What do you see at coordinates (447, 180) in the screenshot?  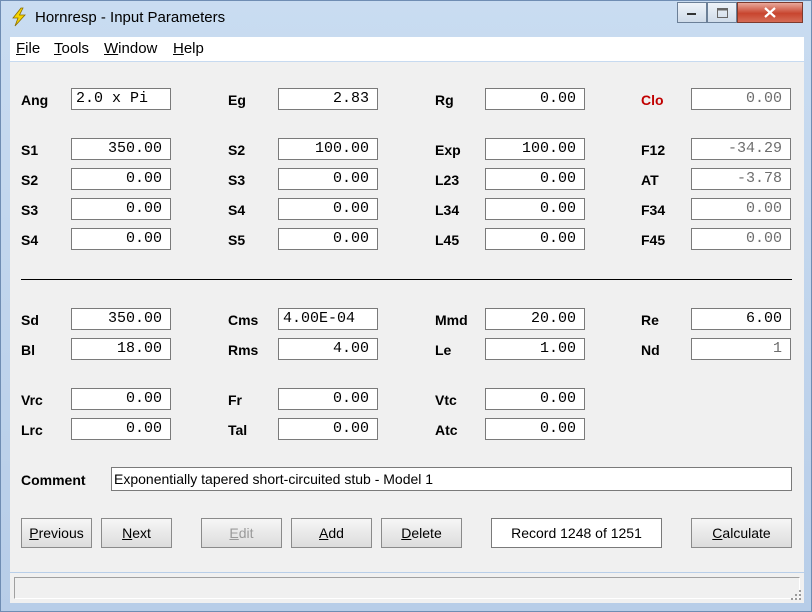 I see `label-l23: L23` at bounding box center [447, 180].